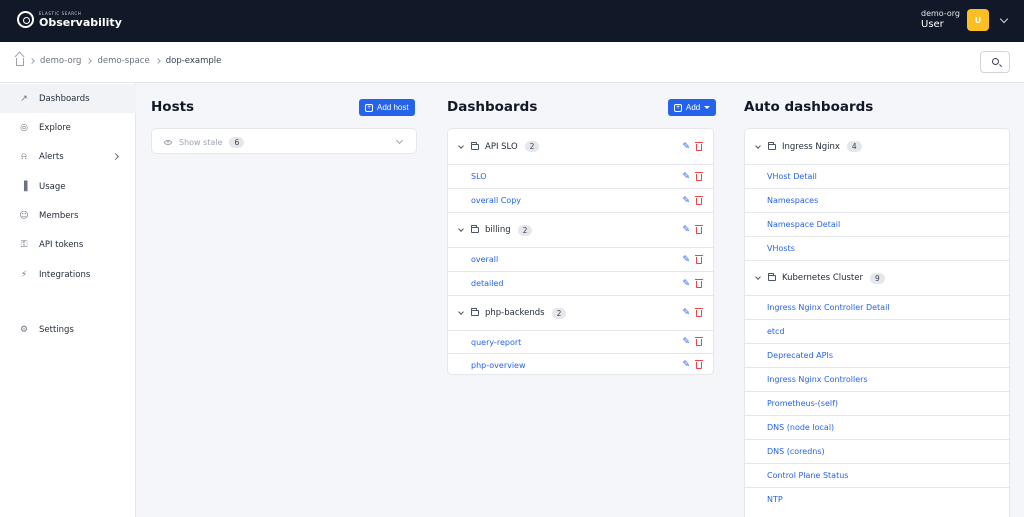  I want to click on list-item: query-report ✎, so click(580, 341).